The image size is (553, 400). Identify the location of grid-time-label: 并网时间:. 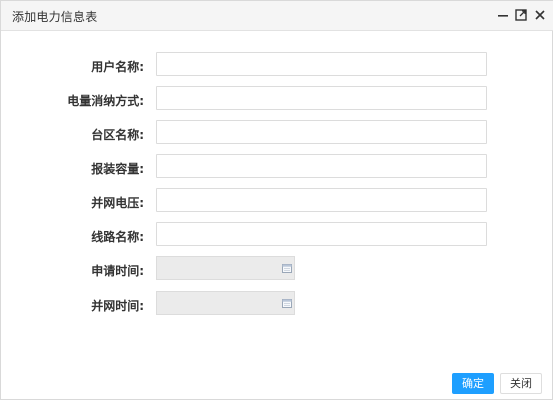
(117, 306).